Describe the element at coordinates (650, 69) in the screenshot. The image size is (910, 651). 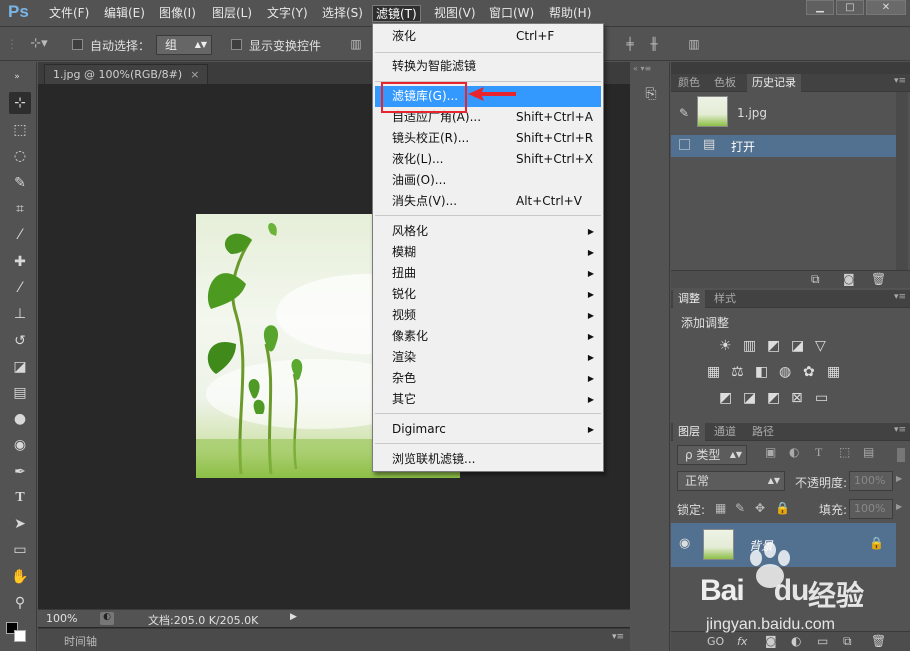
I see `strip-collapse-icon: « ▾≡` at that location.